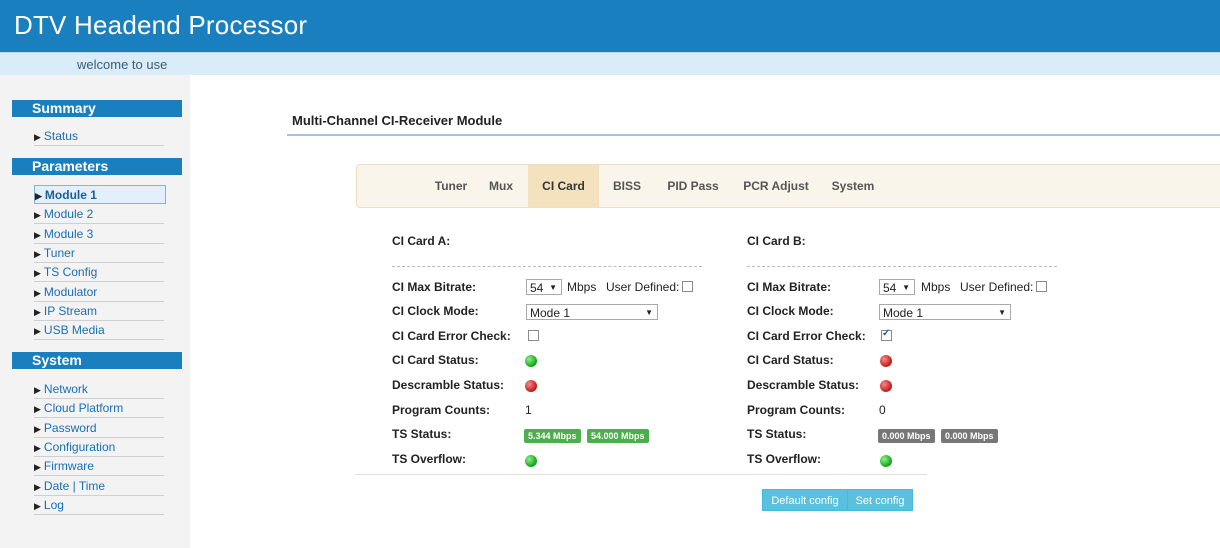 The height and width of the screenshot is (548, 1220). I want to click on app-title: DTV Headend Processor, so click(161, 25).